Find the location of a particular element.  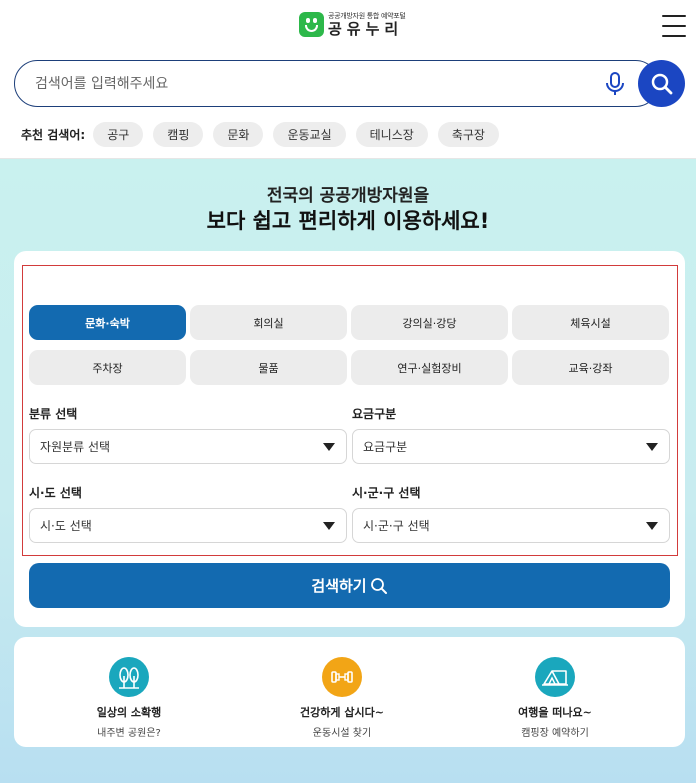

search-button is located at coordinates (661, 83).